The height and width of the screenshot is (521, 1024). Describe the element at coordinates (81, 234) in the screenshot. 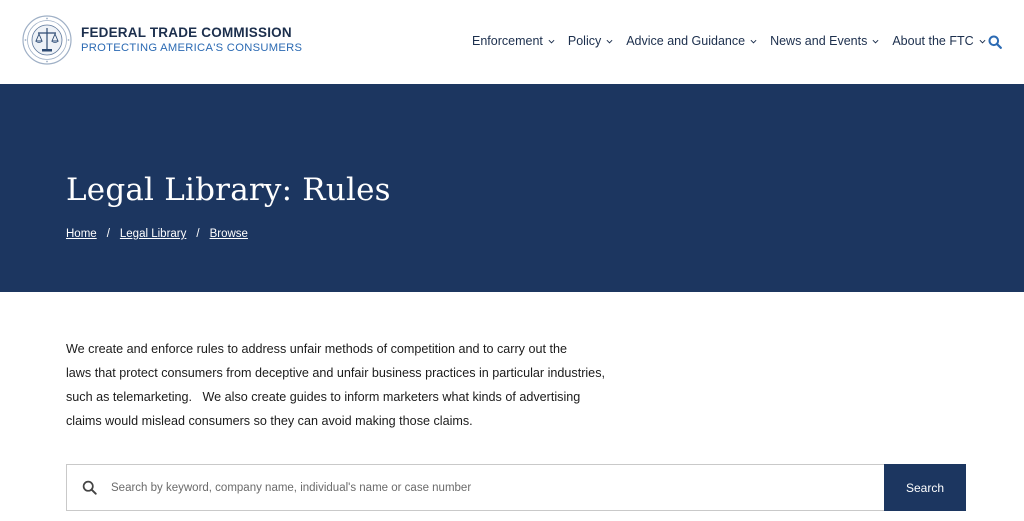

I see `breadcrumb-home: Home` at that location.